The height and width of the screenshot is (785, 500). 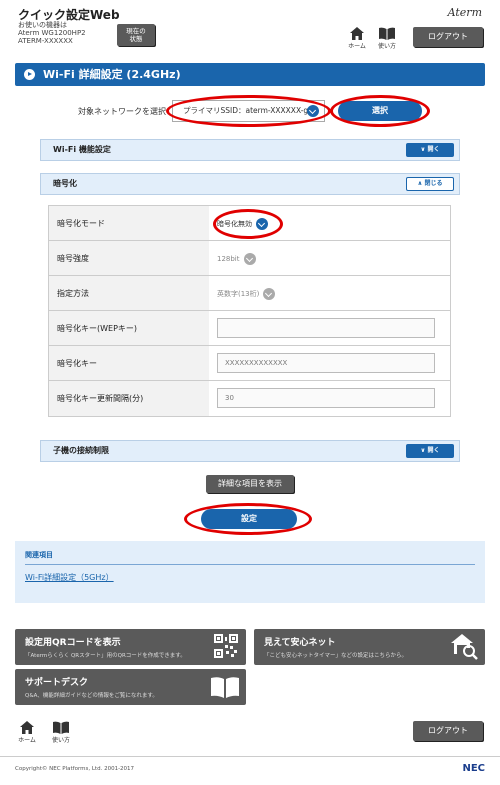 I want to click on network-select: プライマリSSID：aterm-XXXXXX-g, so click(x=248, y=111).